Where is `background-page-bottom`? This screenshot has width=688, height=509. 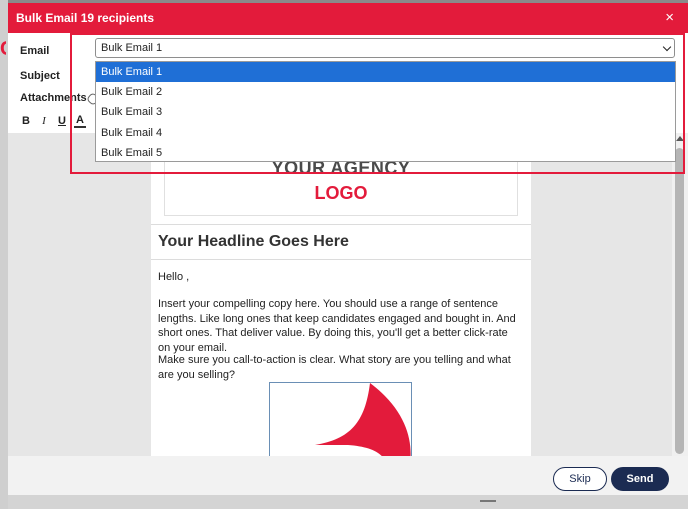
background-page-bottom is located at coordinates (348, 502).